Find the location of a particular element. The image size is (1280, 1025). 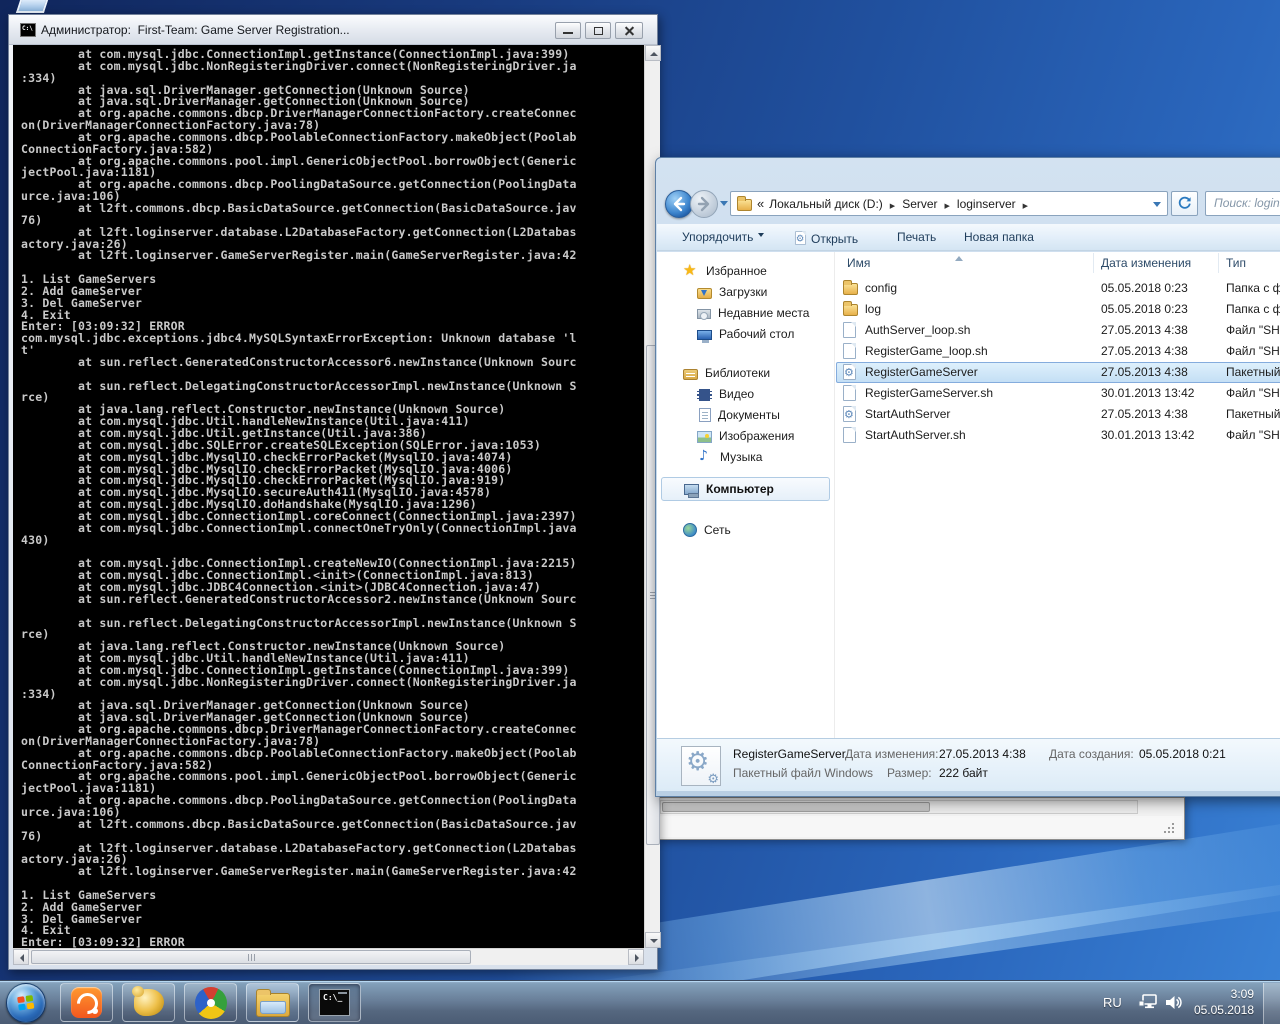

sidebar-item-recent: Недавние места is located at coordinates (745, 312).